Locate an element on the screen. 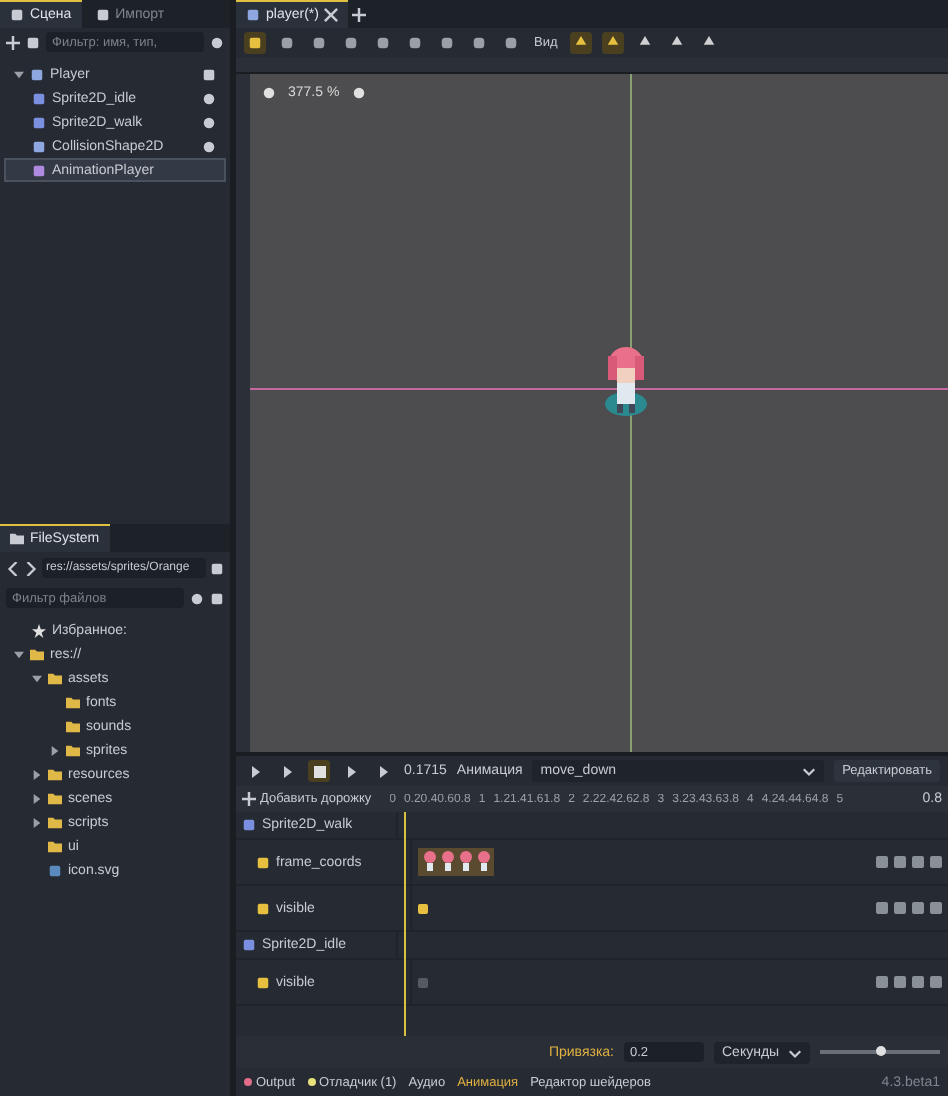 The image size is (948, 1096). folder-icon is located at coordinates (17, 539).